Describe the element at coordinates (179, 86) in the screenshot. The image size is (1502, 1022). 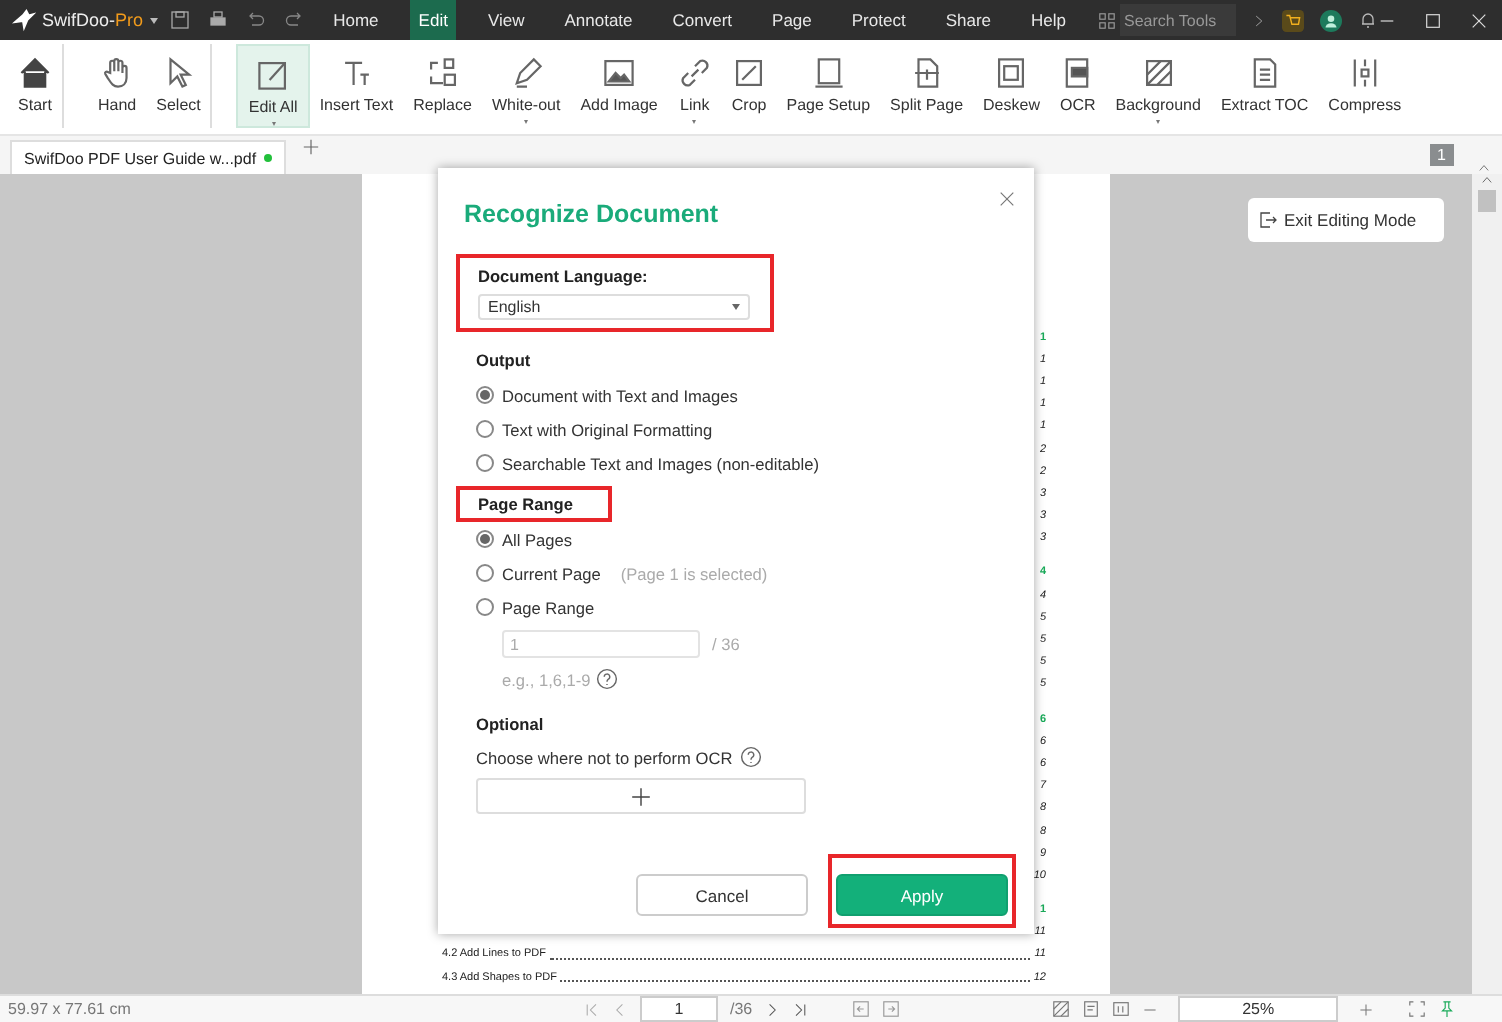
I see `ribbon-button: Select` at that location.